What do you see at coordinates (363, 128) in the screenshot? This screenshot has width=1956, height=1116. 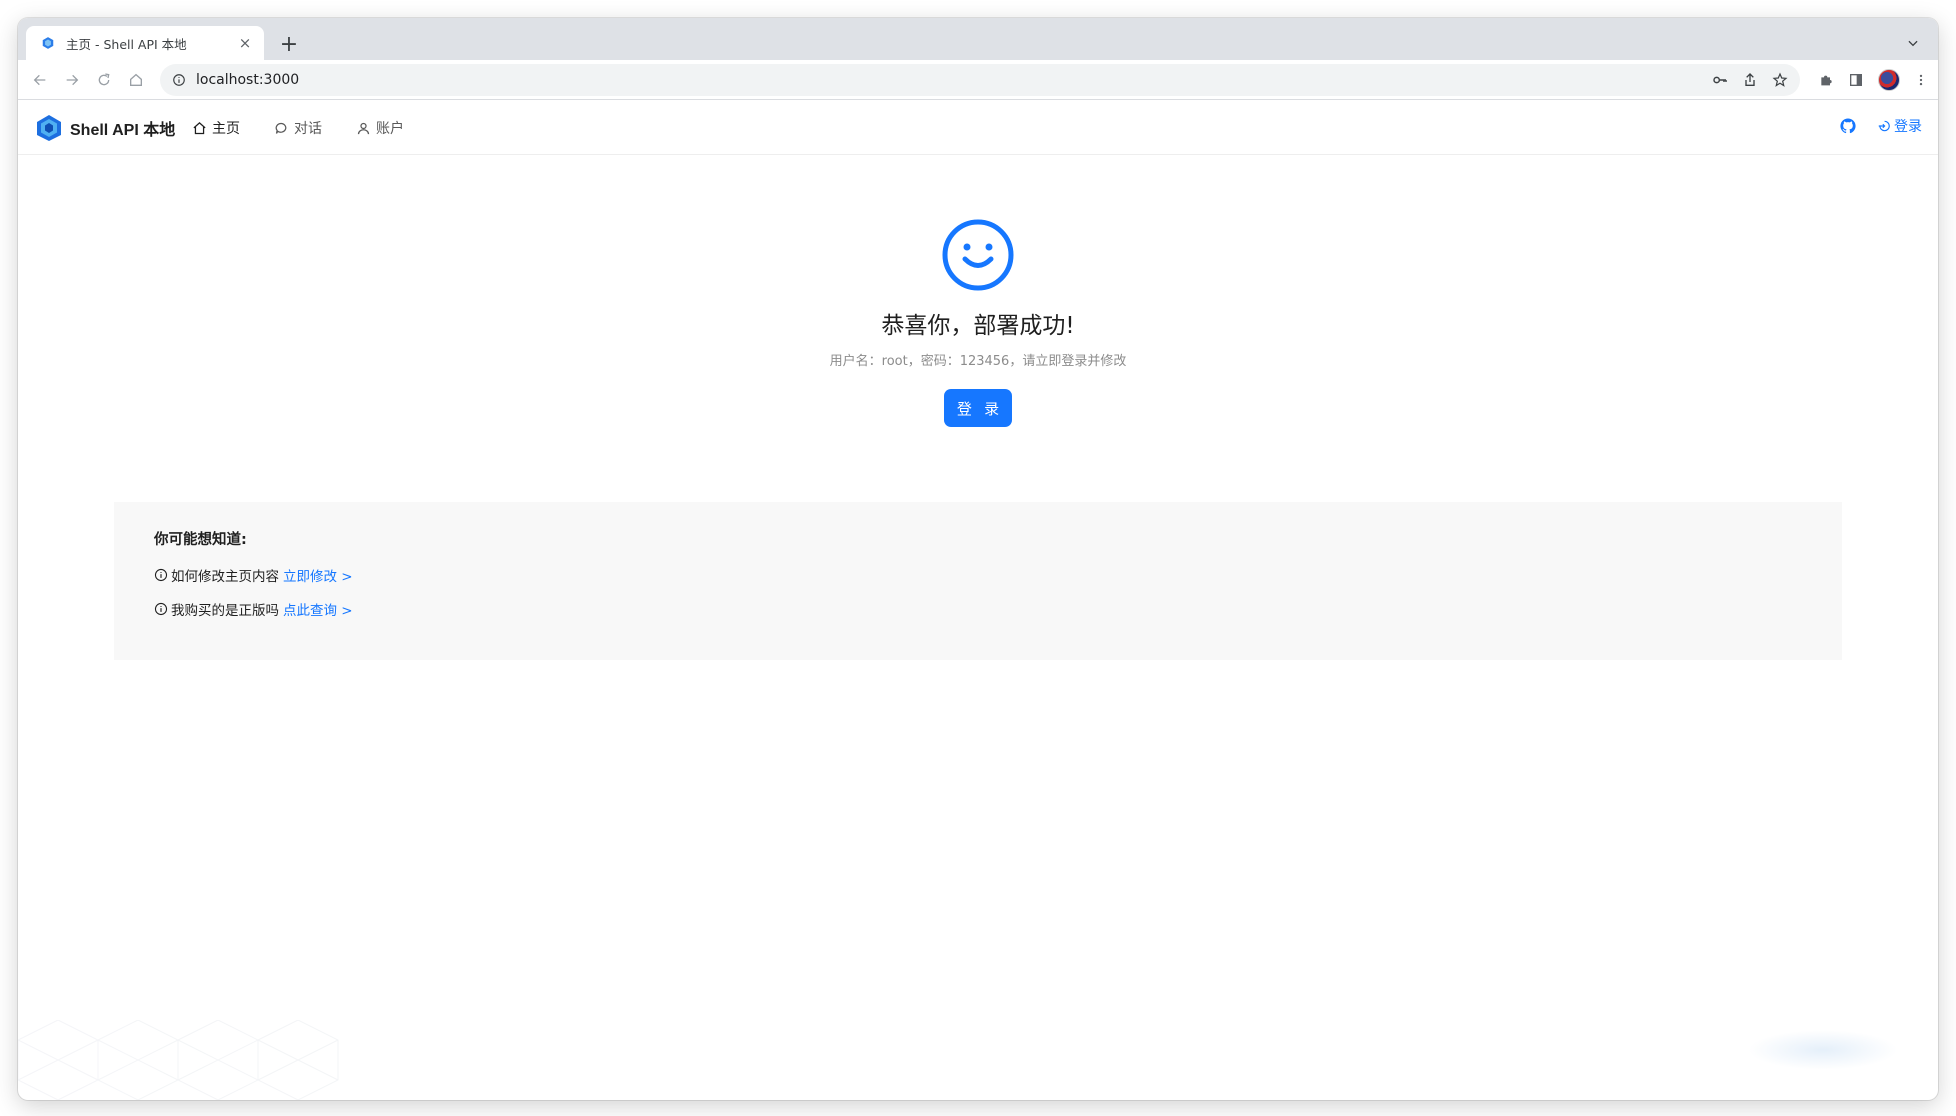 I see `user-icon` at bounding box center [363, 128].